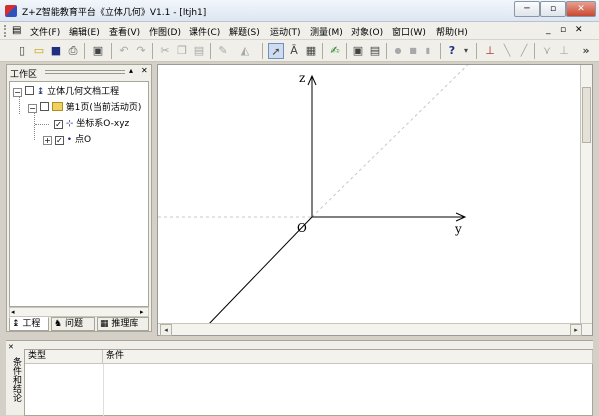 This screenshot has height=416, width=599. What do you see at coordinates (144, 70) in the screenshot?
I see `panel-close-icon: ✕` at bounding box center [144, 70].